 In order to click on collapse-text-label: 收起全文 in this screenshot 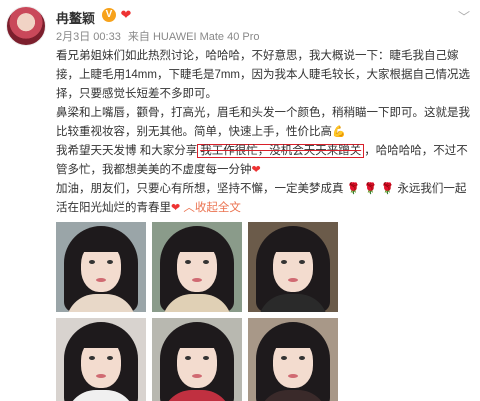, I will do `click(217, 208)`.